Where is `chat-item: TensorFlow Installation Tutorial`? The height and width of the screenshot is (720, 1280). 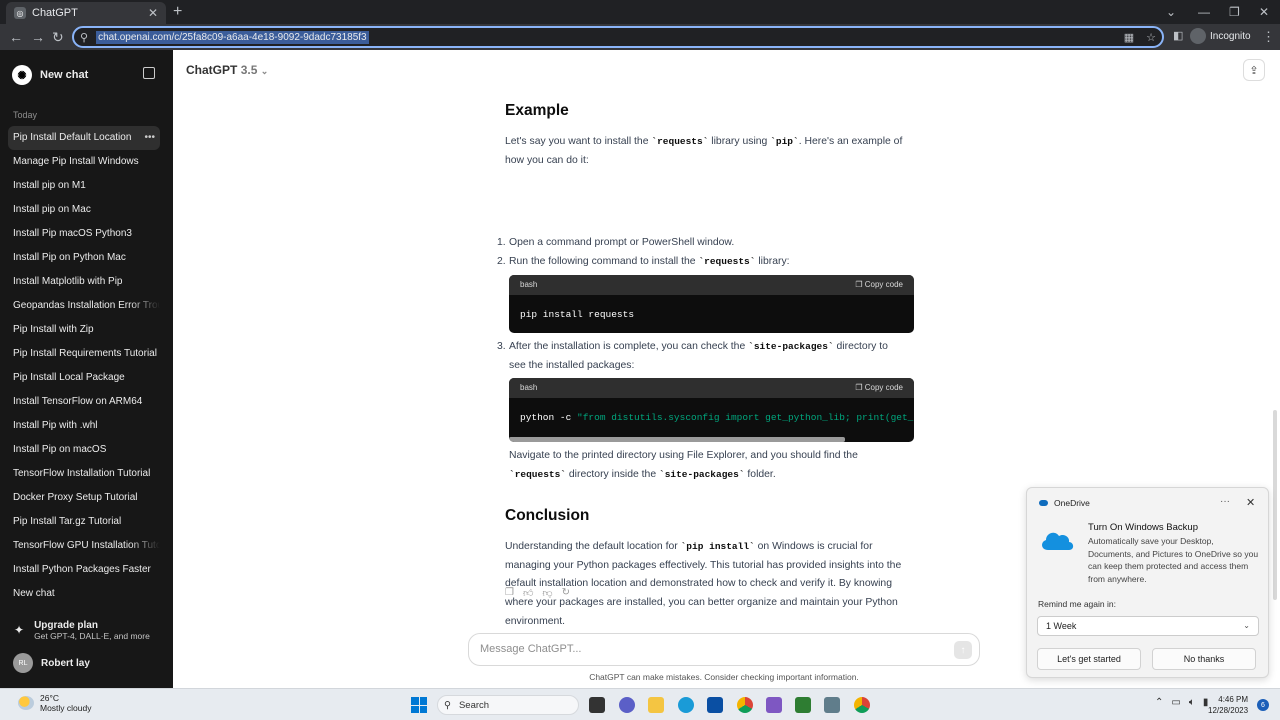 chat-item: TensorFlow Installation Tutorial is located at coordinates (84, 474).